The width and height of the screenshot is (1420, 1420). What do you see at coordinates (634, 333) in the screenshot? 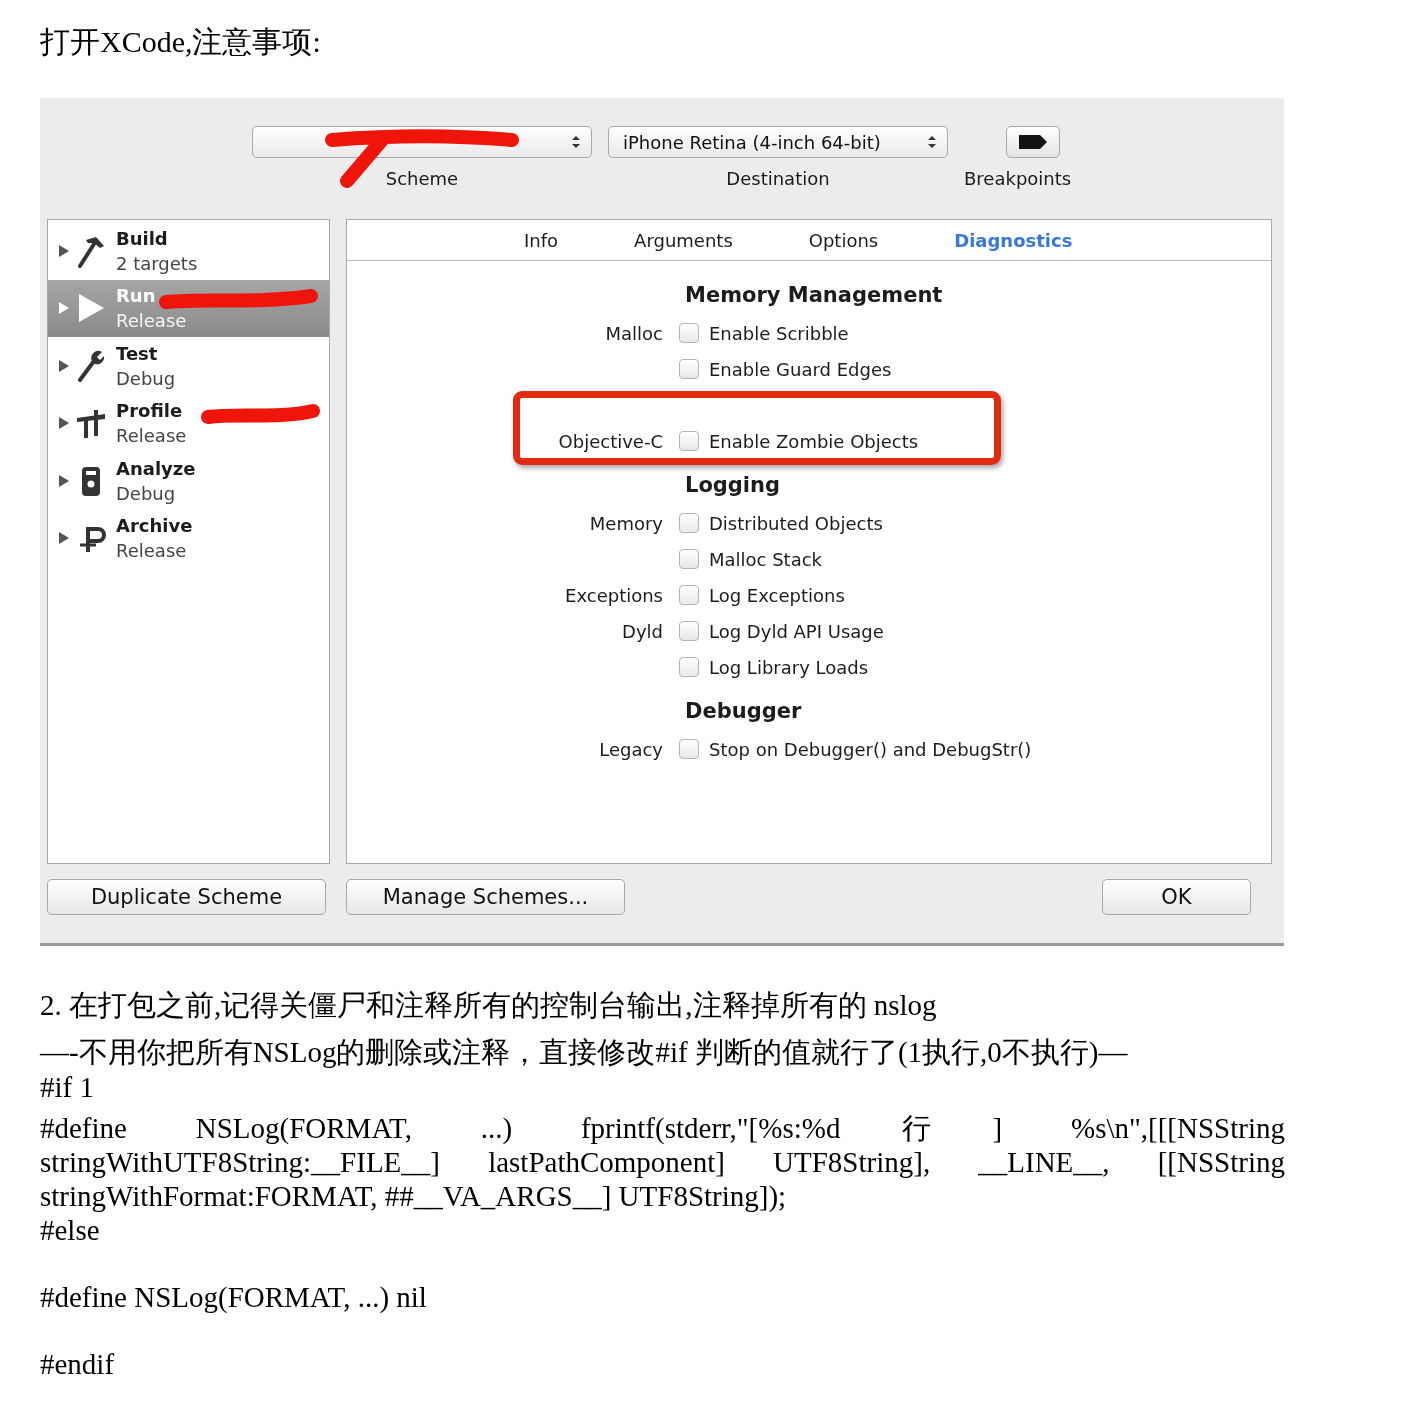
I see `option-group-label: Malloc` at bounding box center [634, 333].